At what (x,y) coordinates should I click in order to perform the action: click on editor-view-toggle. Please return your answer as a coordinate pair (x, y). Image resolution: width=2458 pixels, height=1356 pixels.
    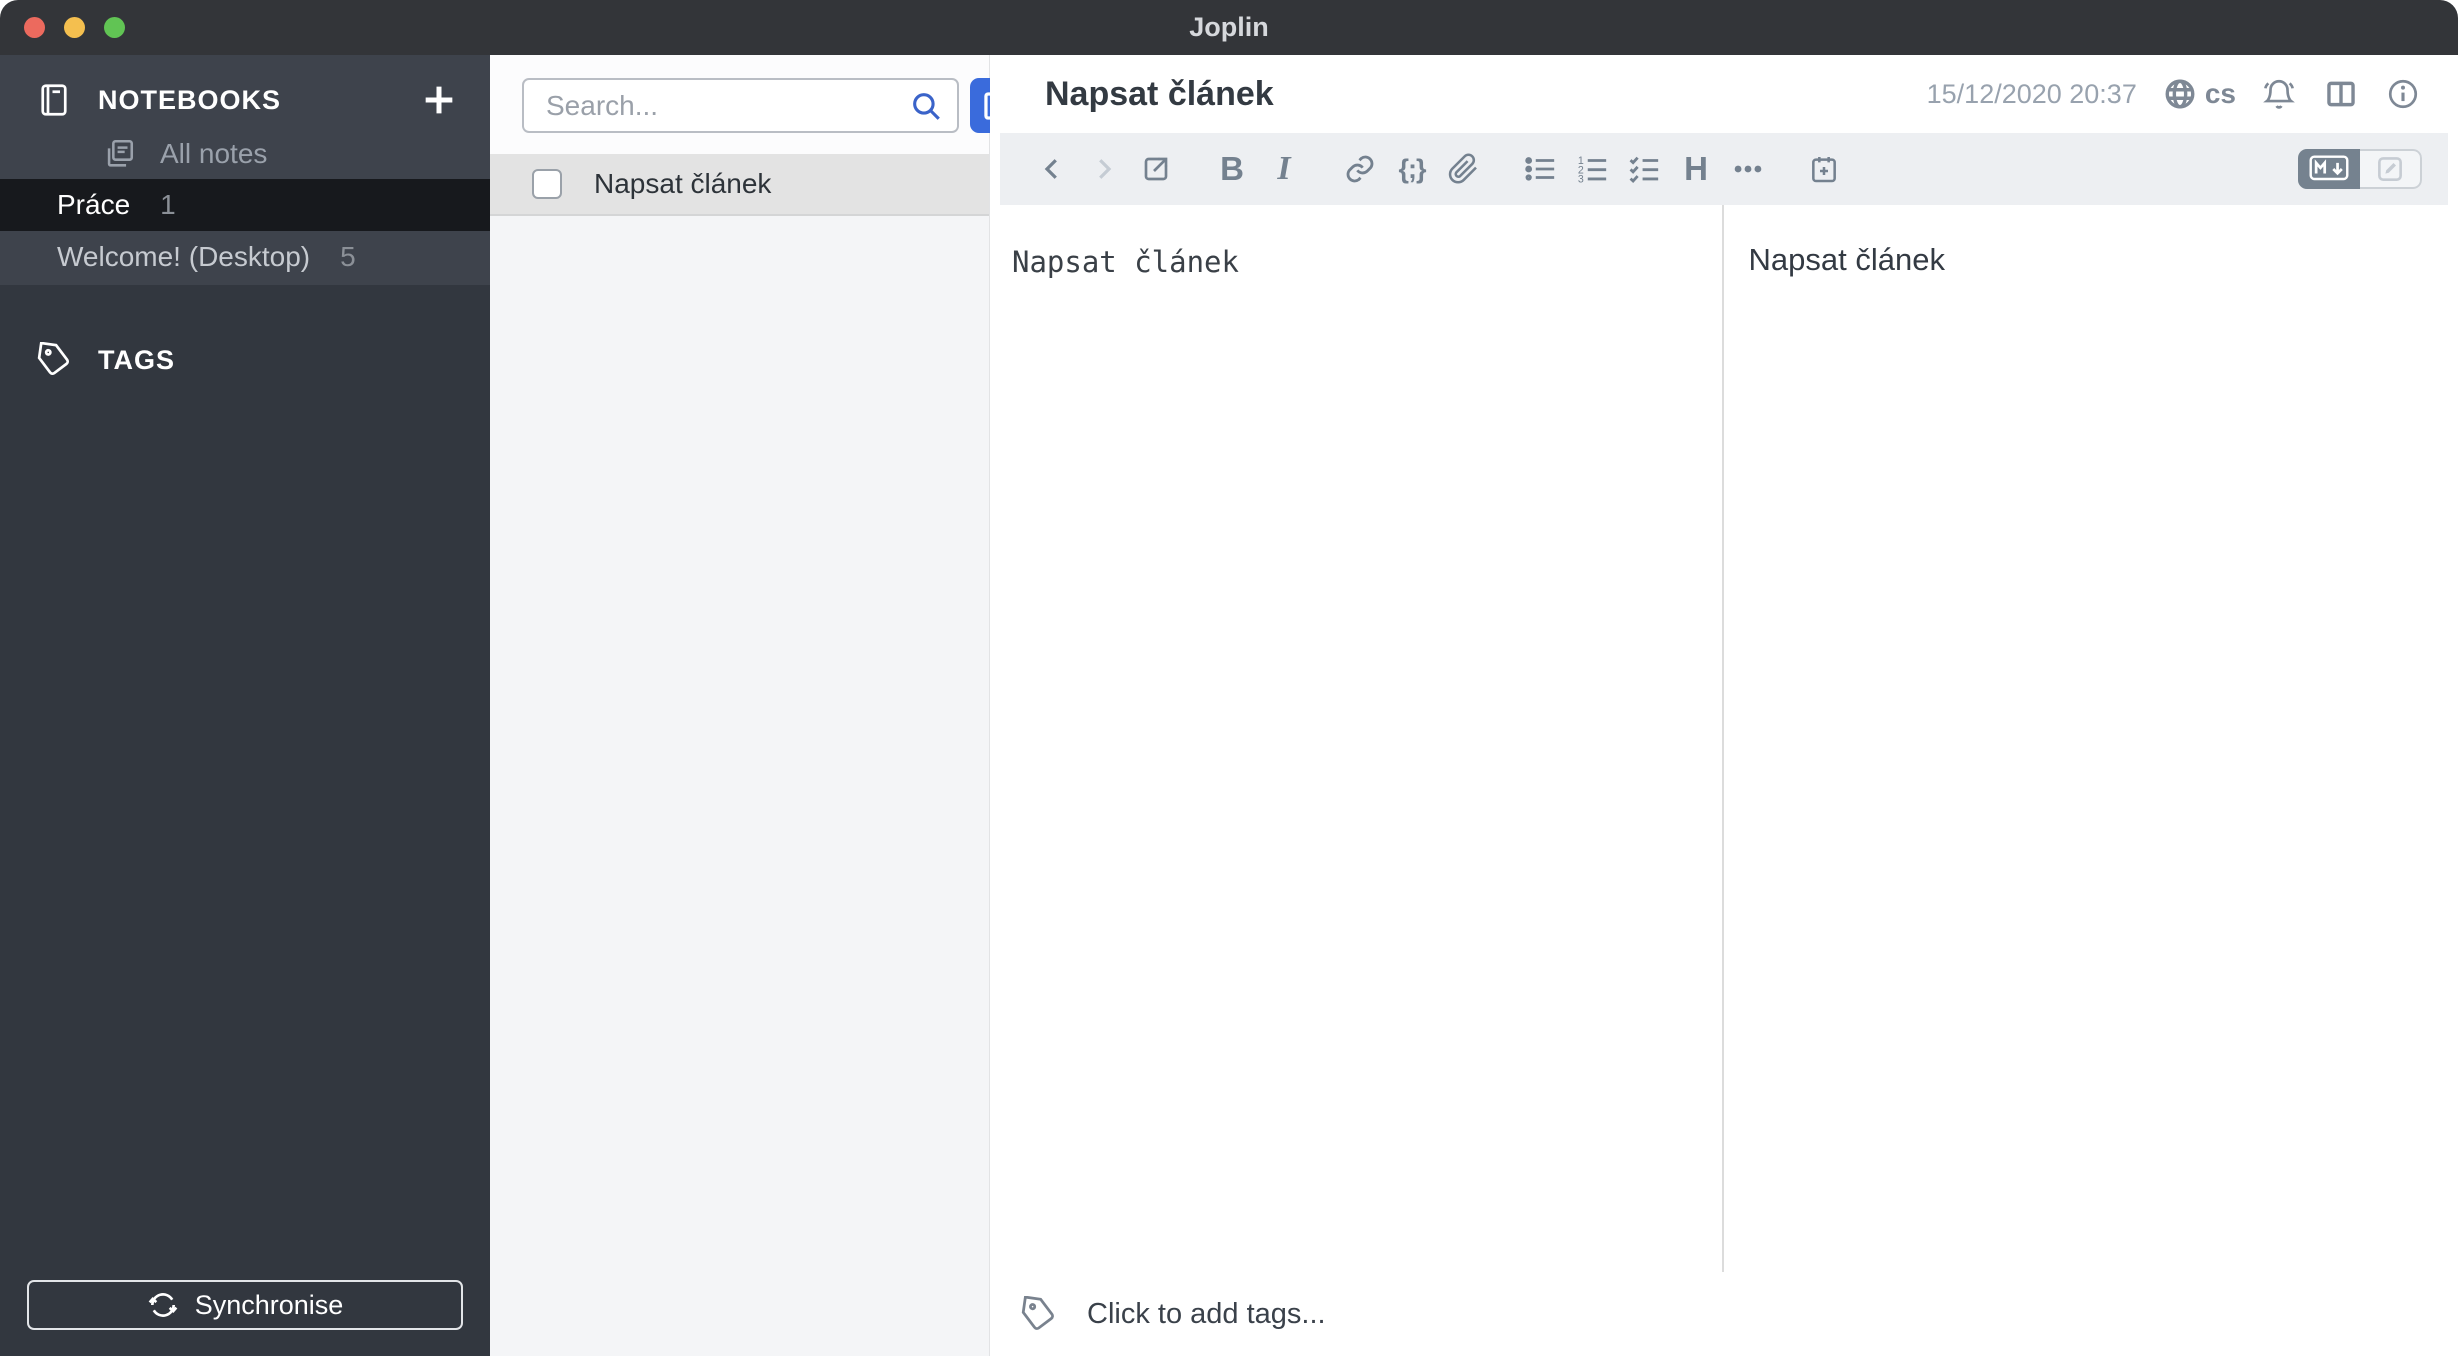
    Looking at the image, I should click on (2360, 169).